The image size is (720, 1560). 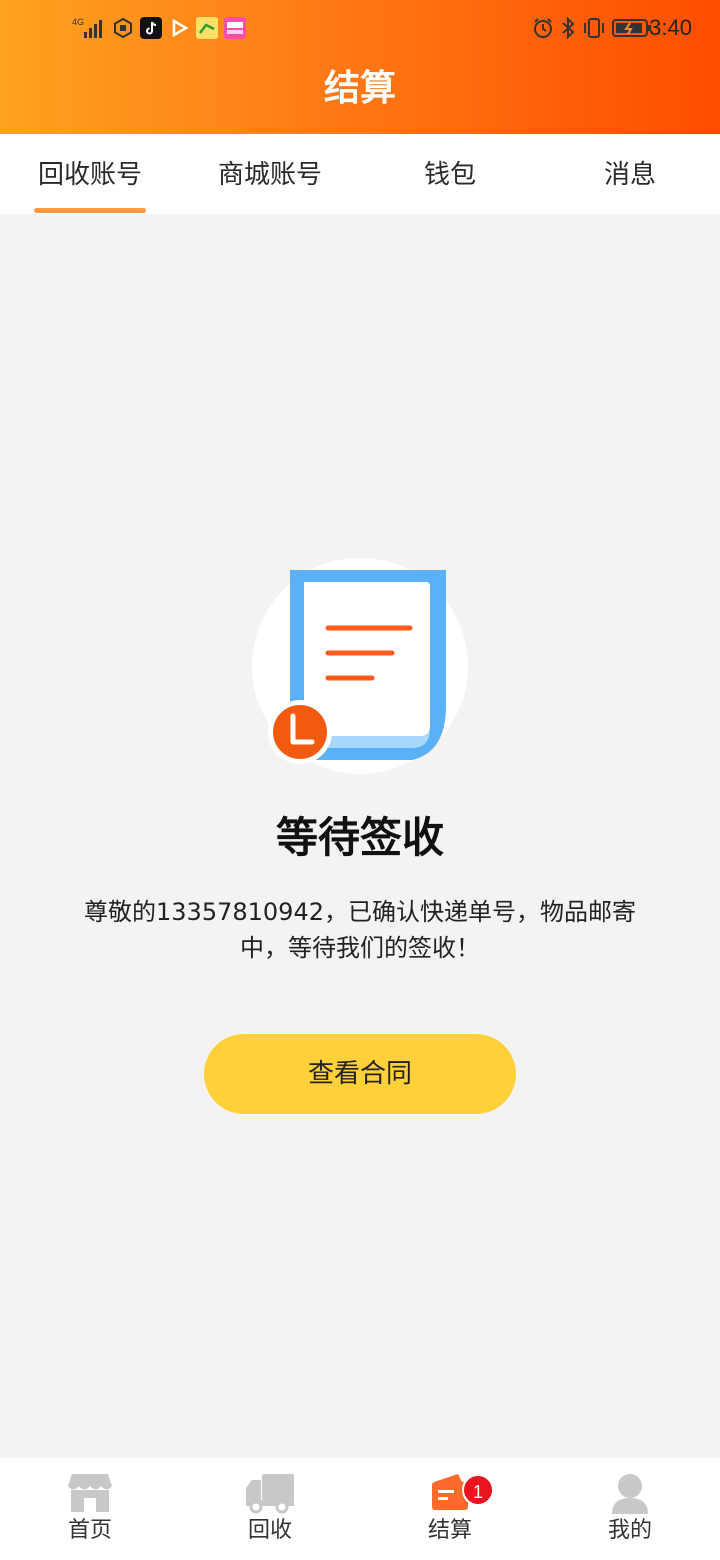 What do you see at coordinates (629, 1530) in the screenshot?
I see `nav-label-mine: 我的` at bounding box center [629, 1530].